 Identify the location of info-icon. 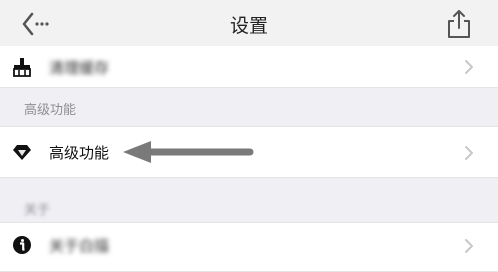
(22, 245).